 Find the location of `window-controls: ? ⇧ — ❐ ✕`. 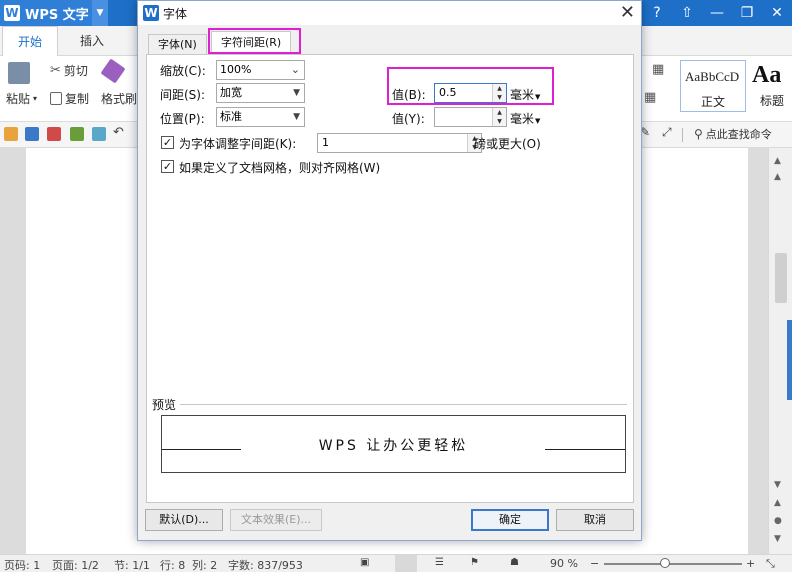

window-controls: ? ⇧ — ❐ ✕ is located at coordinates (717, 13).